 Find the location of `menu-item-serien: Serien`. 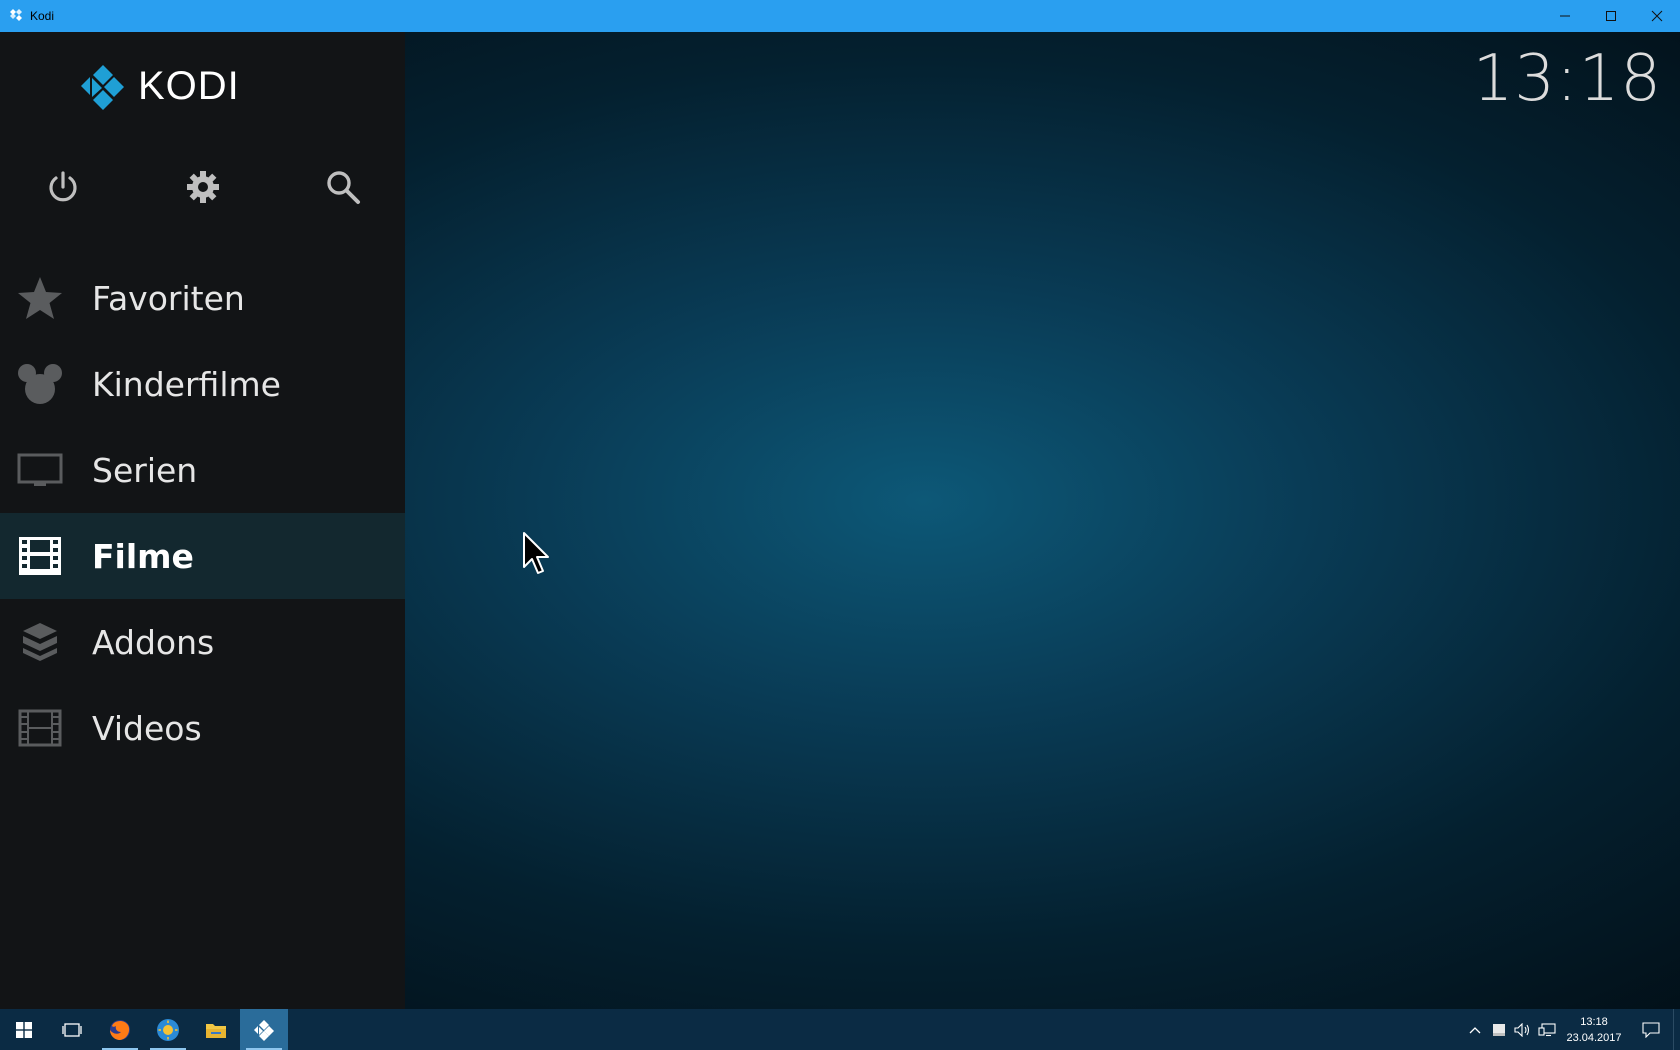

menu-item-serien: Serien is located at coordinates (202, 470).